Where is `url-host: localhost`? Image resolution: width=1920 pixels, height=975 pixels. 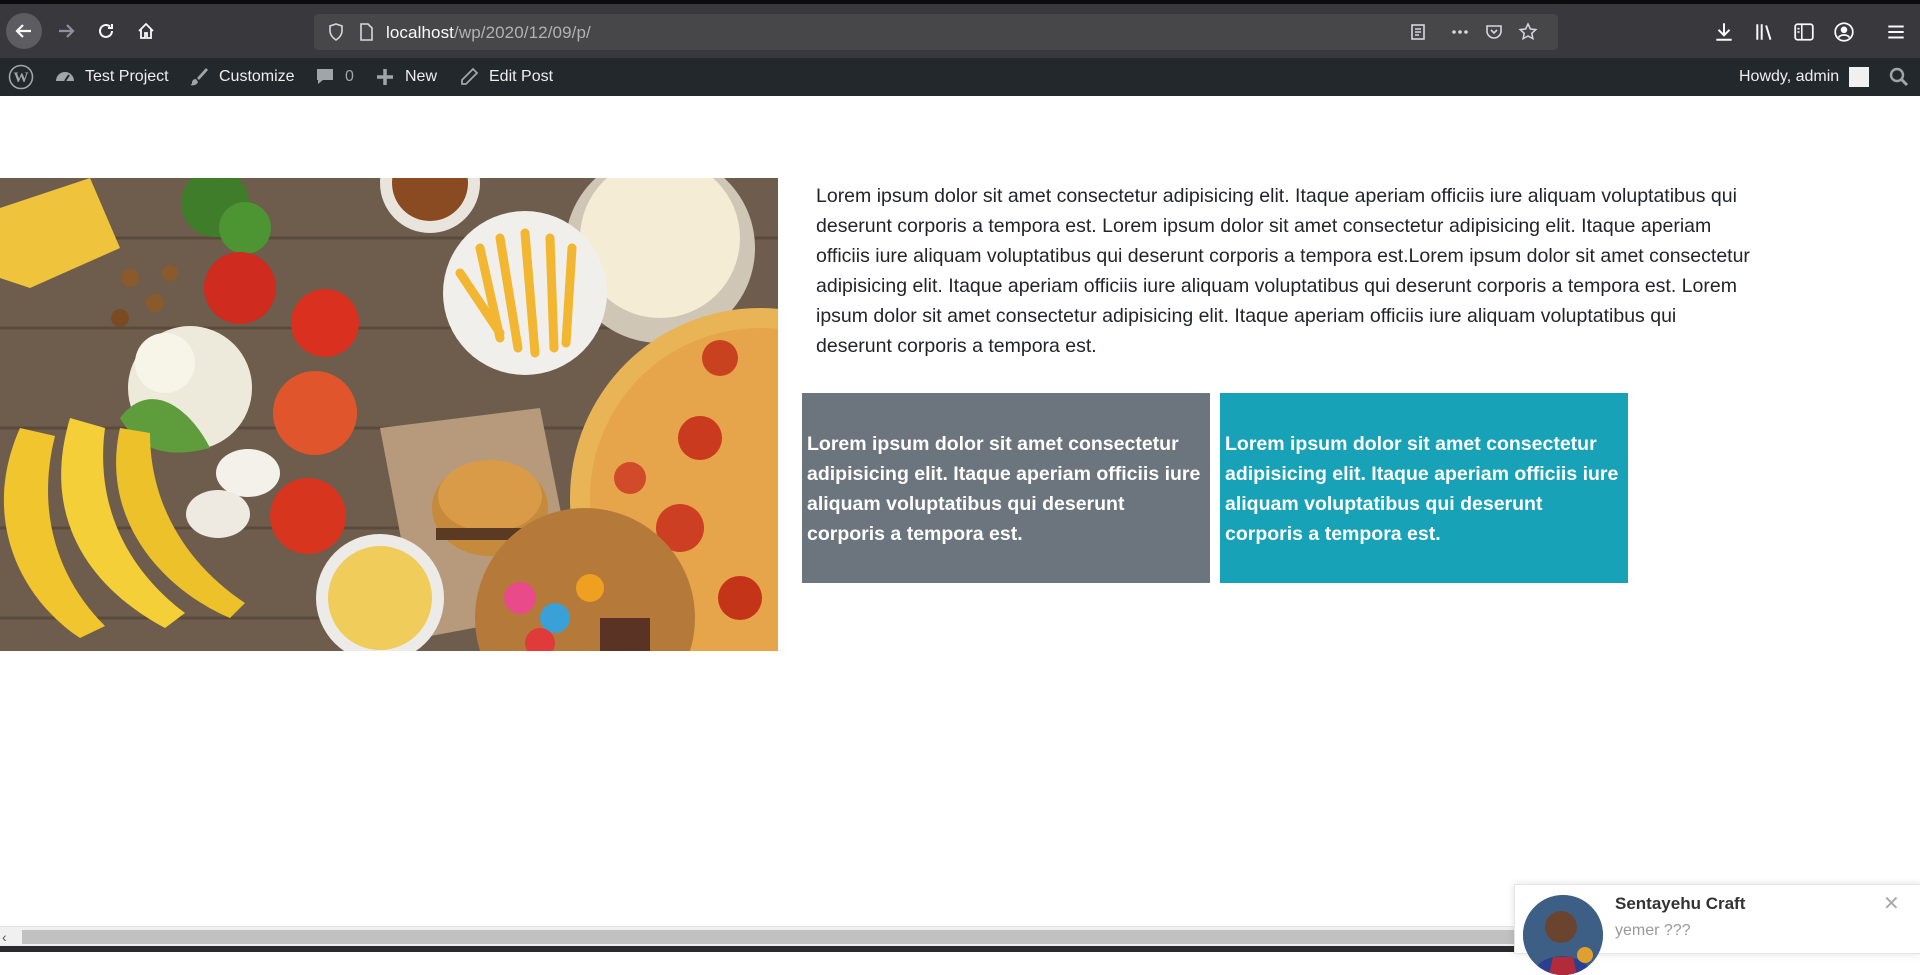 url-host: localhost is located at coordinates (420, 32).